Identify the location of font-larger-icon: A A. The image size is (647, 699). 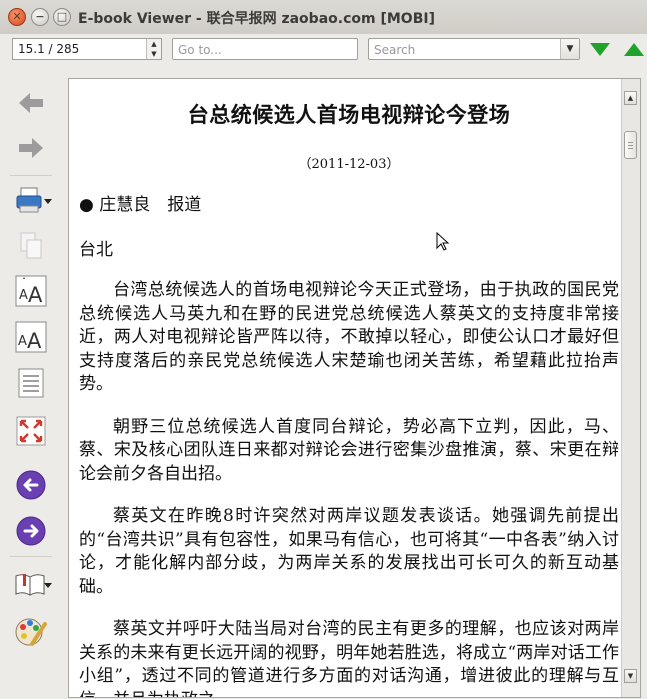
(31, 291).